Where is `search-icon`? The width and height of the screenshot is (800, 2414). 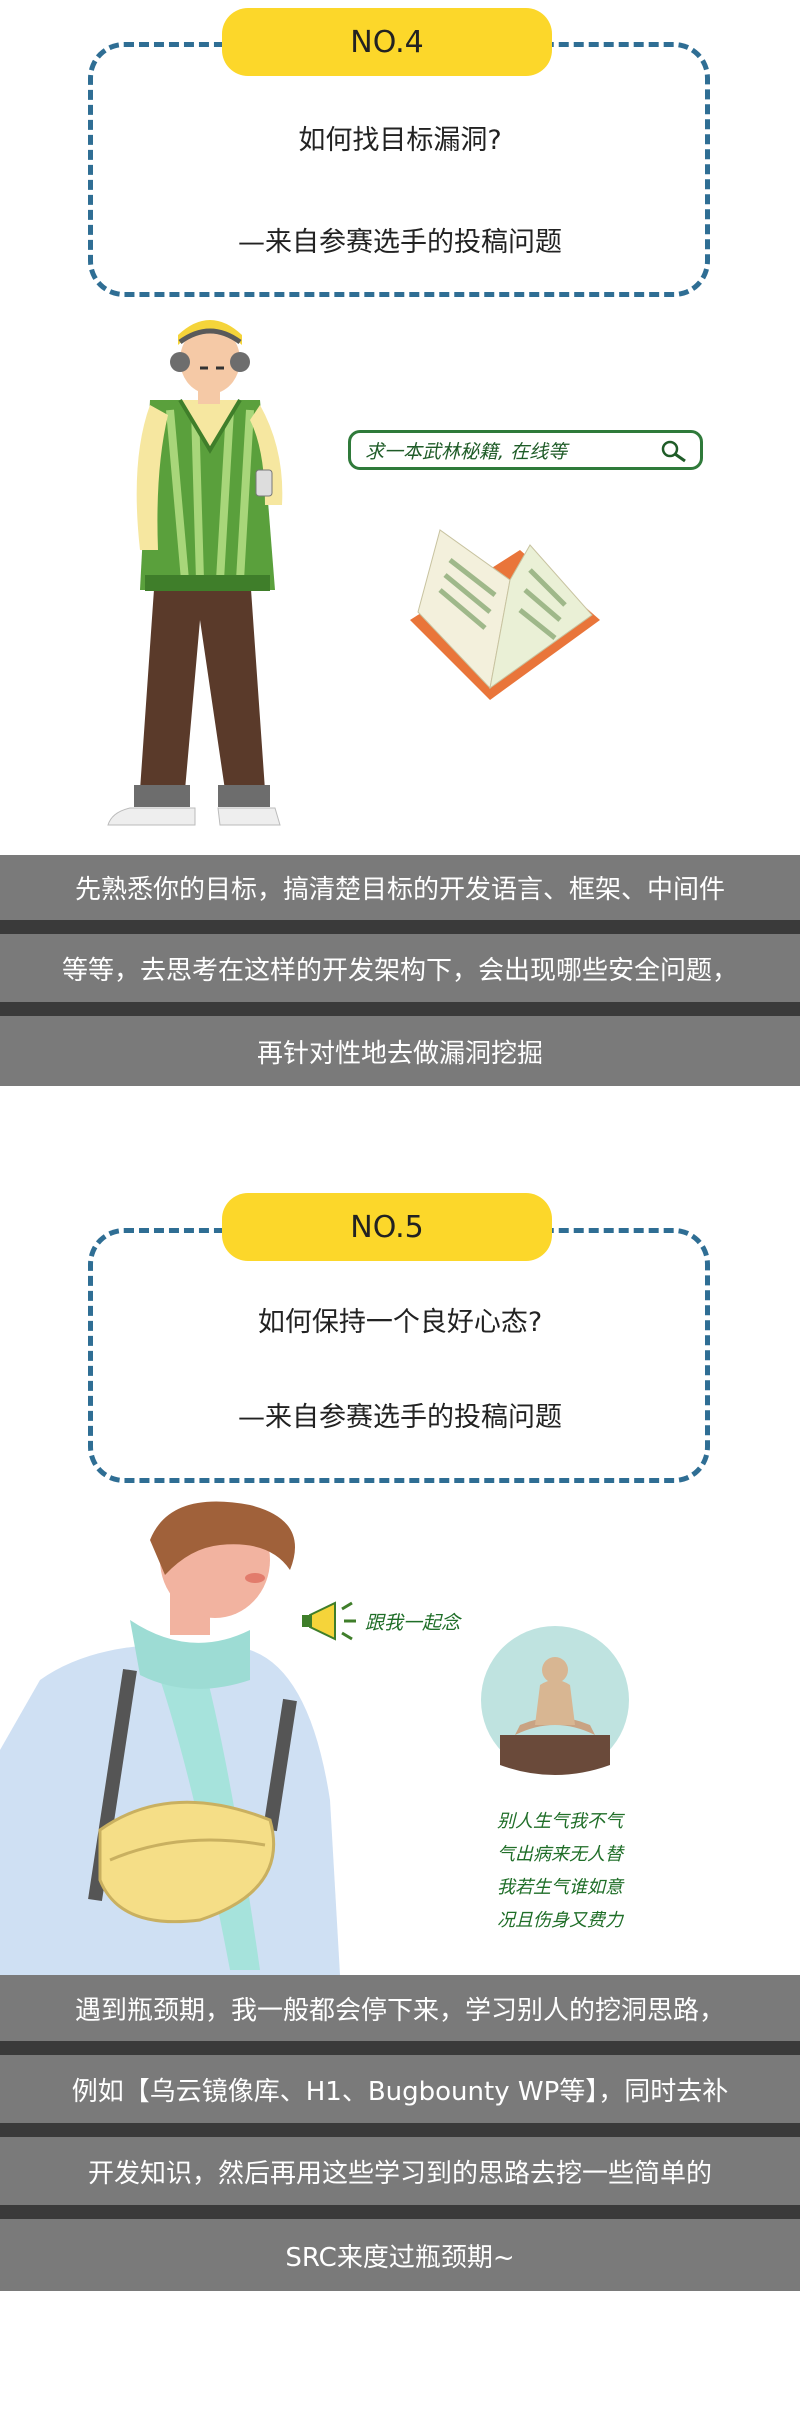
search-icon is located at coordinates (673, 451).